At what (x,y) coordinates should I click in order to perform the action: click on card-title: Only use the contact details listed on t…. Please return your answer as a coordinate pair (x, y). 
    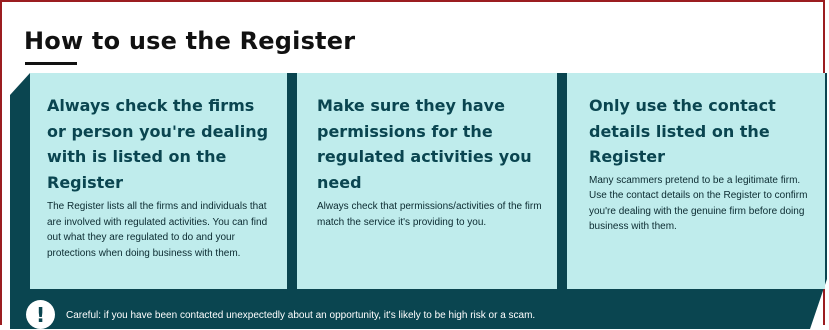
    Looking at the image, I should click on (682, 131).